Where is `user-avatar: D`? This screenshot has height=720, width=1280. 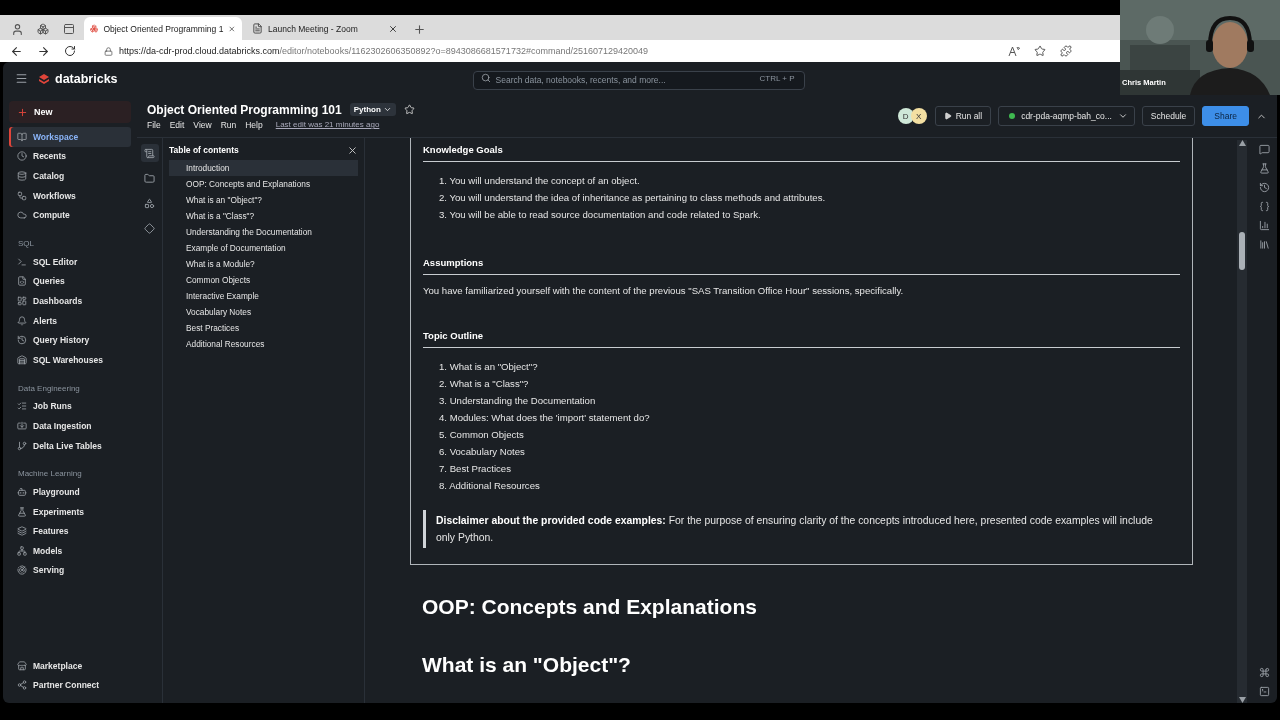 user-avatar: D is located at coordinates (905, 116).